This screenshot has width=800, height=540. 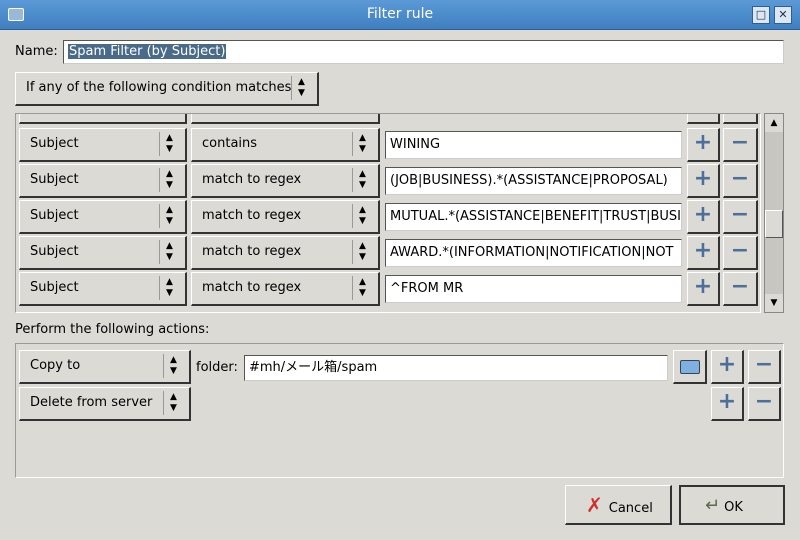 What do you see at coordinates (774, 303) in the screenshot?
I see `scroll-down-icon: ▼` at bounding box center [774, 303].